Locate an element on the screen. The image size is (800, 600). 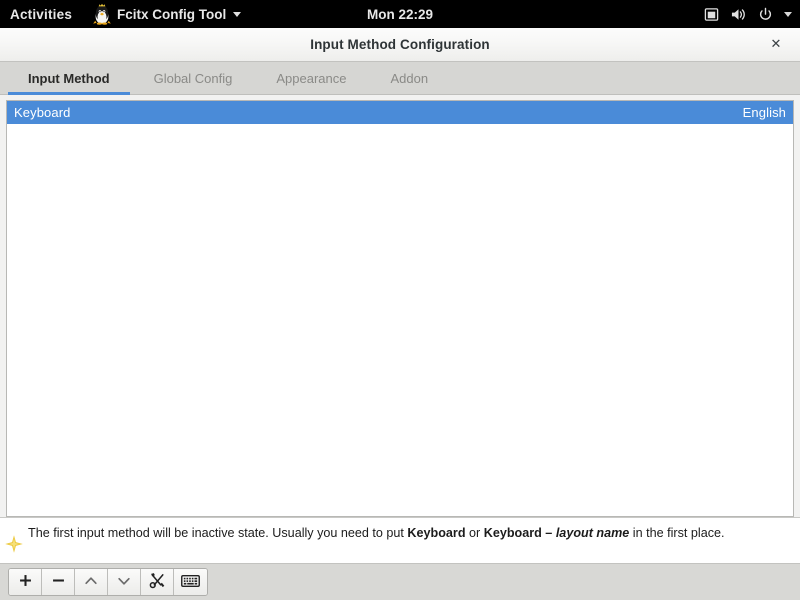
add-input-method-button is located at coordinates (25, 582).